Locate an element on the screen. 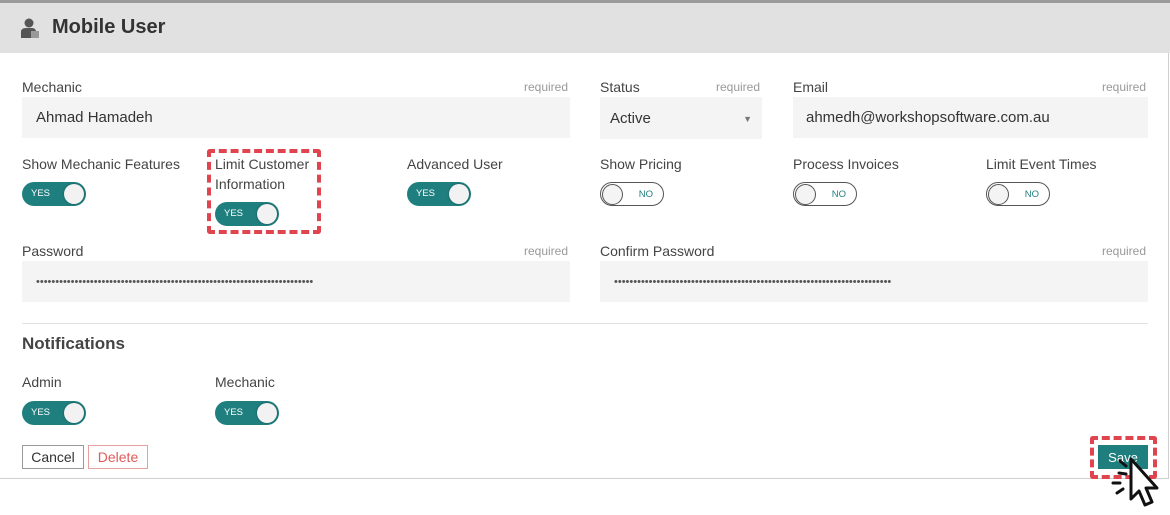  user-icon is located at coordinates (30, 28).